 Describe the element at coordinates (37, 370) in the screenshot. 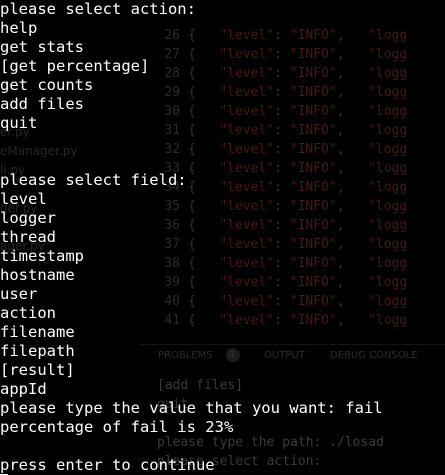

I see `terminal-line: [result]` at that location.